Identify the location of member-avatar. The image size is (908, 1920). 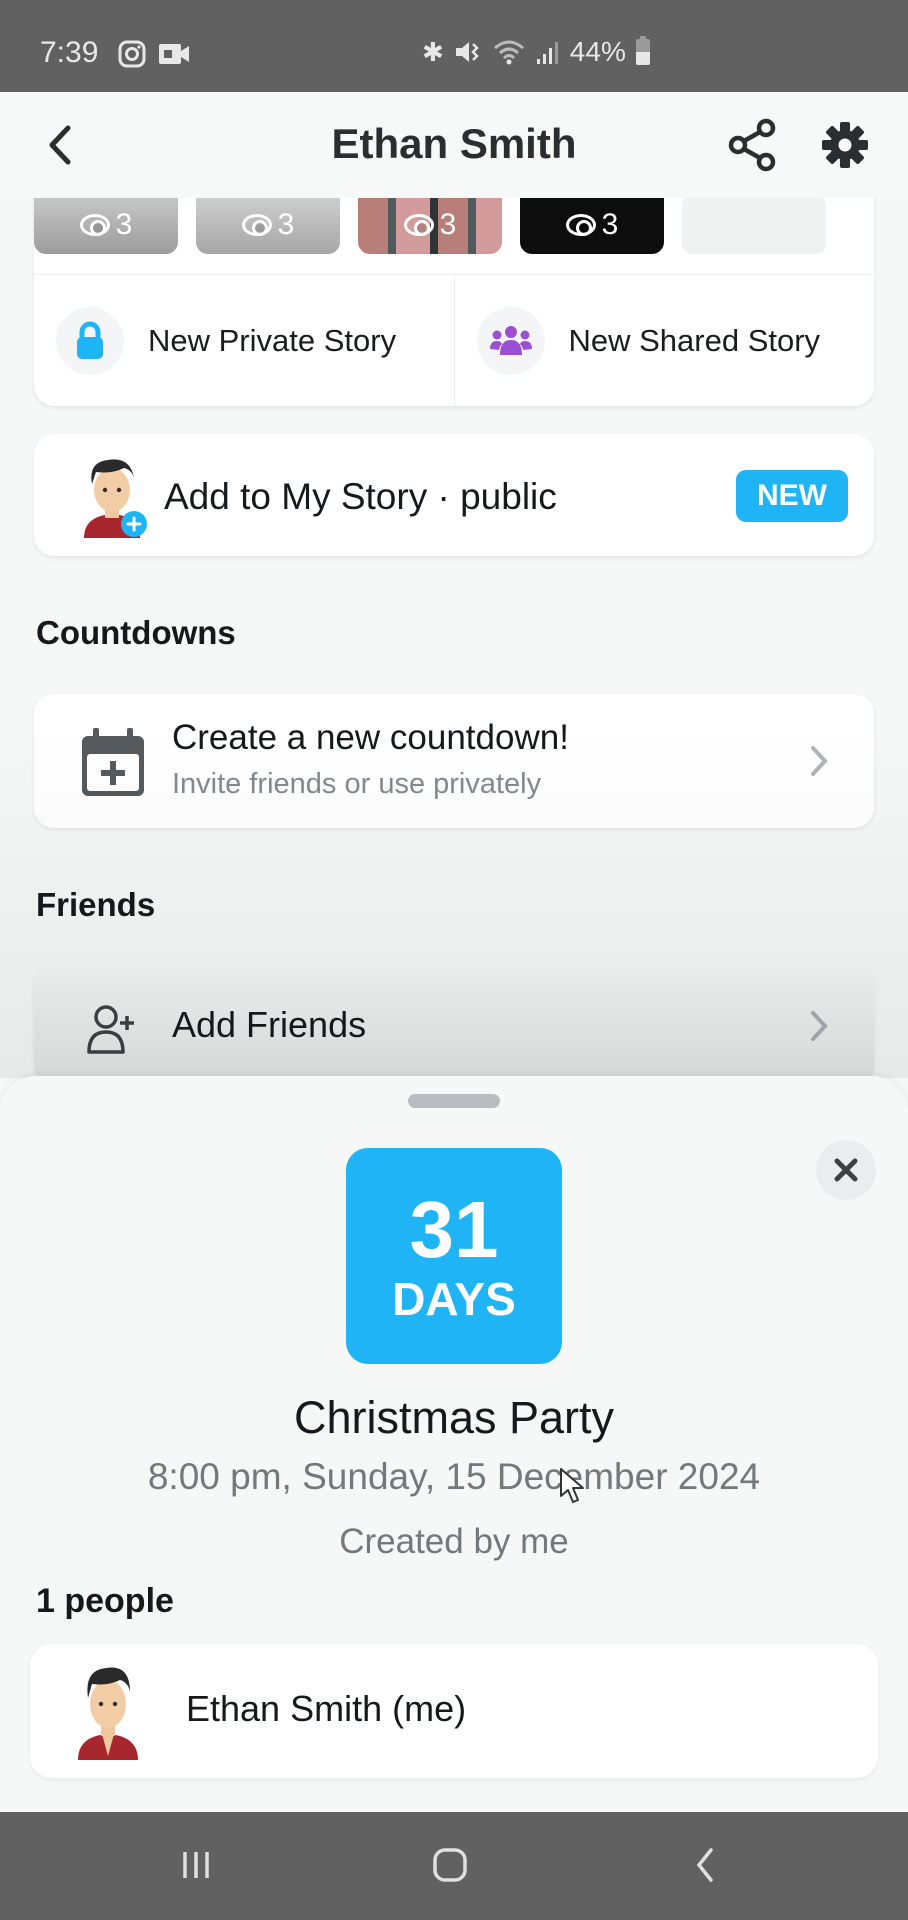
(108, 1713).